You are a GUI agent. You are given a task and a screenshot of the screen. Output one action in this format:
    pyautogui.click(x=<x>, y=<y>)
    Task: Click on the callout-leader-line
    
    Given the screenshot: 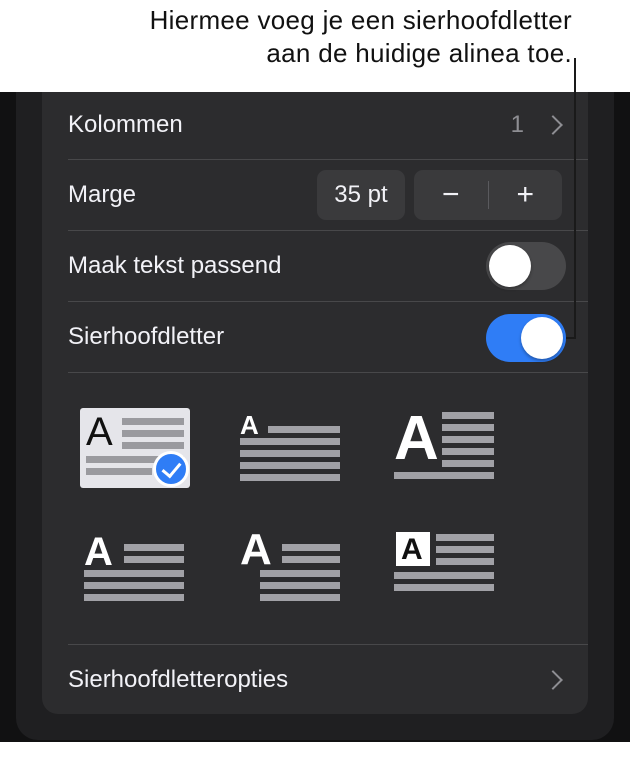 What is the action you would take?
    pyautogui.click(x=575, y=198)
    